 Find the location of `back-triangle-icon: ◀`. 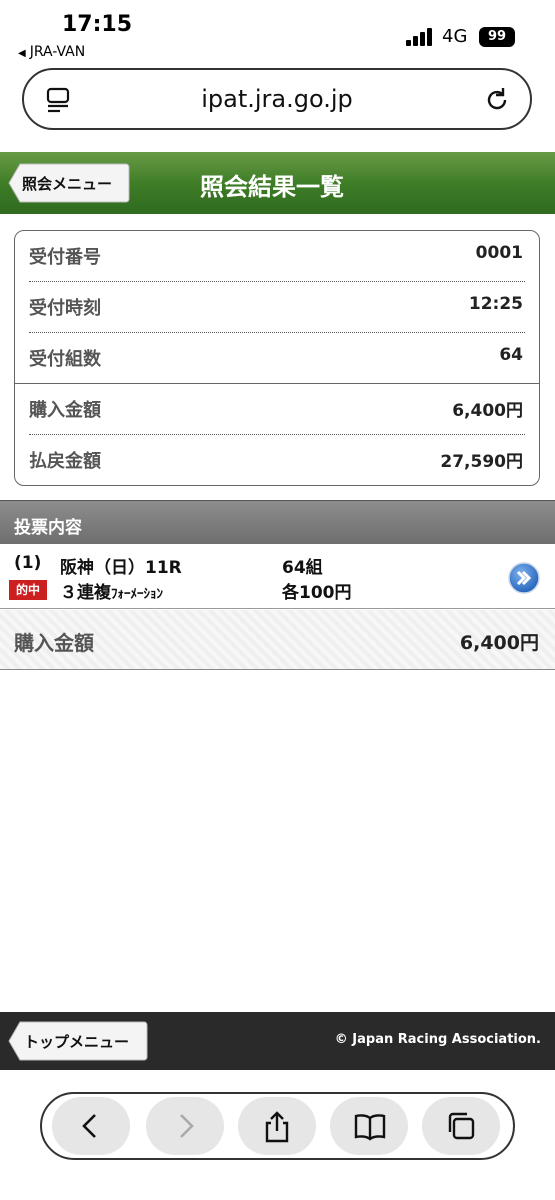

back-triangle-icon: ◀ is located at coordinates (22, 53).